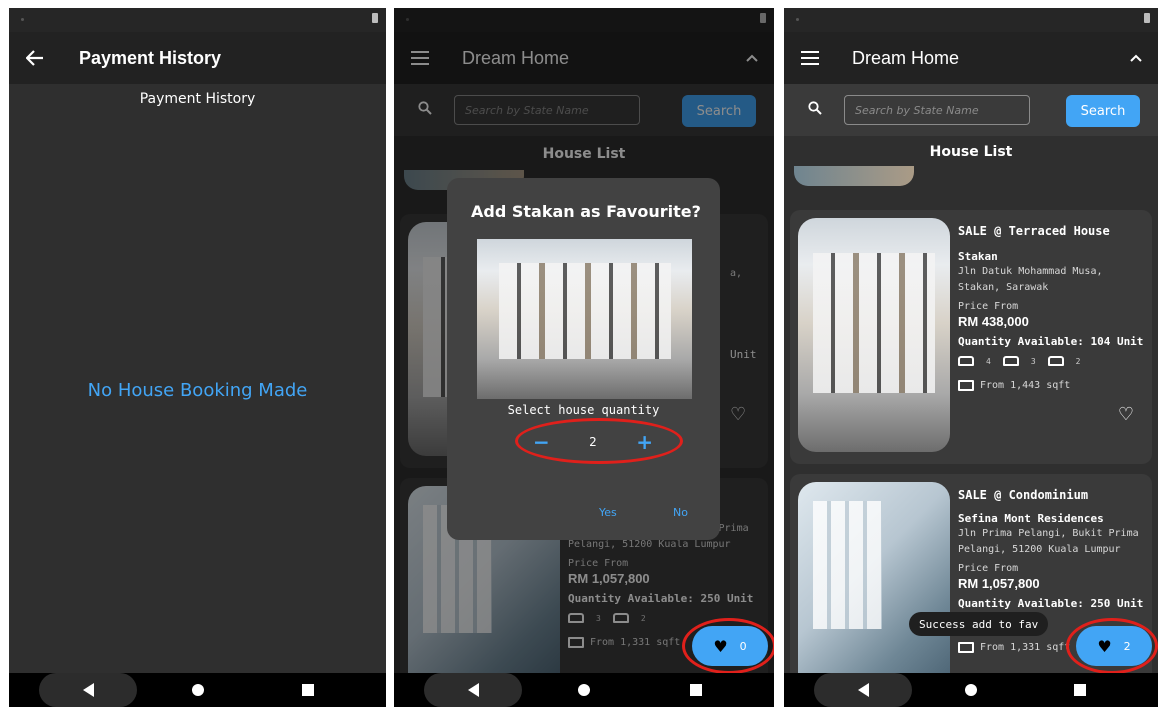 The image size is (1159, 715). Describe the element at coordinates (979, 624) in the screenshot. I see `toast-message: Success add to fav` at that location.